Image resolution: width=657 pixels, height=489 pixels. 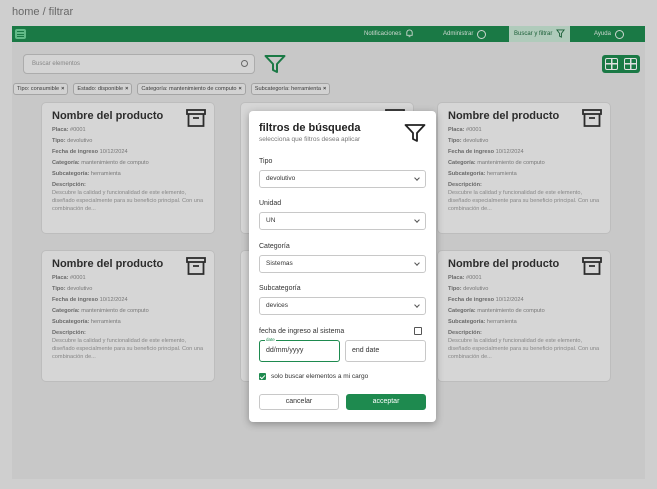 What do you see at coordinates (342, 179) in the screenshot?
I see `tipo-select: devolutivo` at bounding box center [342, 179].